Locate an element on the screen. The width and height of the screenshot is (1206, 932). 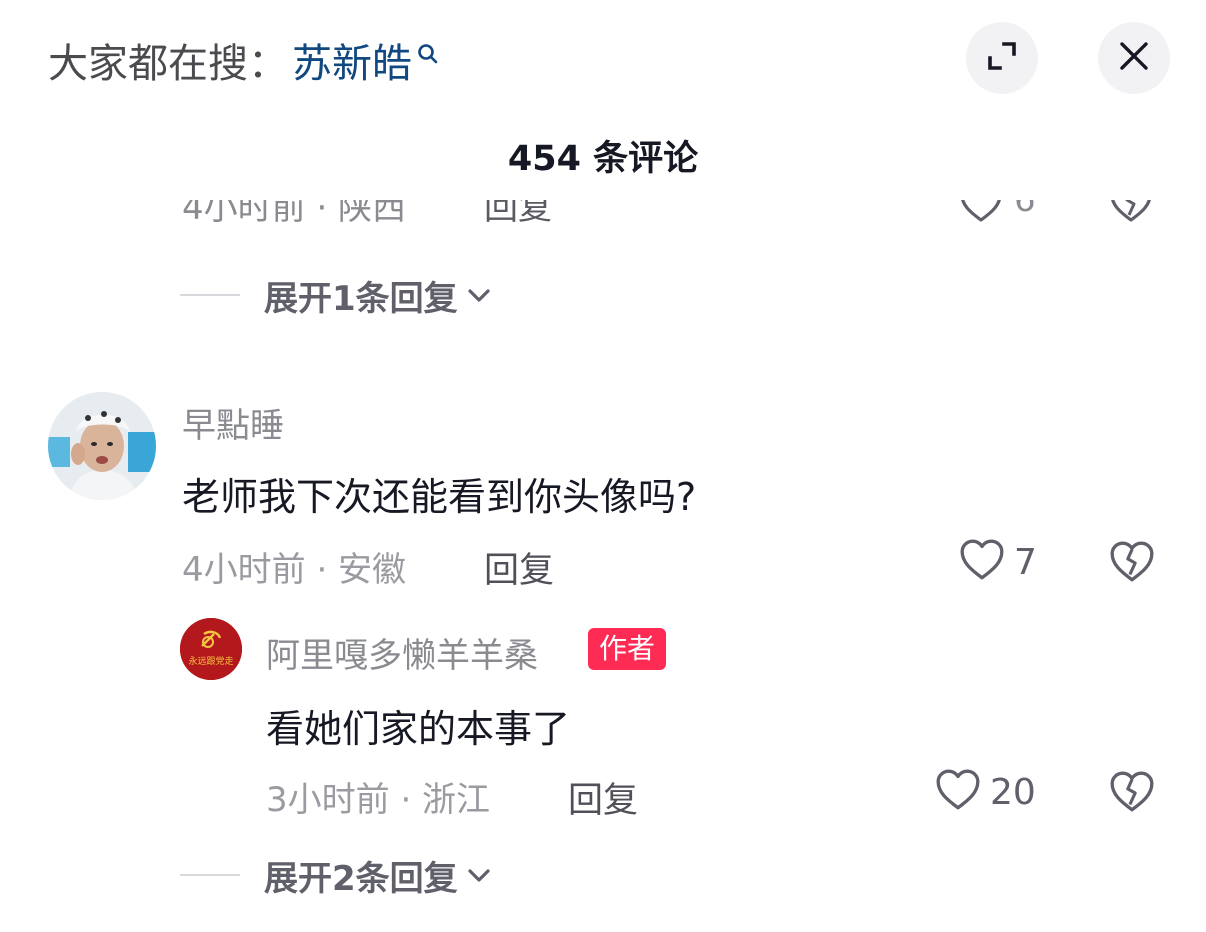
comment-username: 早點睡 is located at coordinates (233, 422).